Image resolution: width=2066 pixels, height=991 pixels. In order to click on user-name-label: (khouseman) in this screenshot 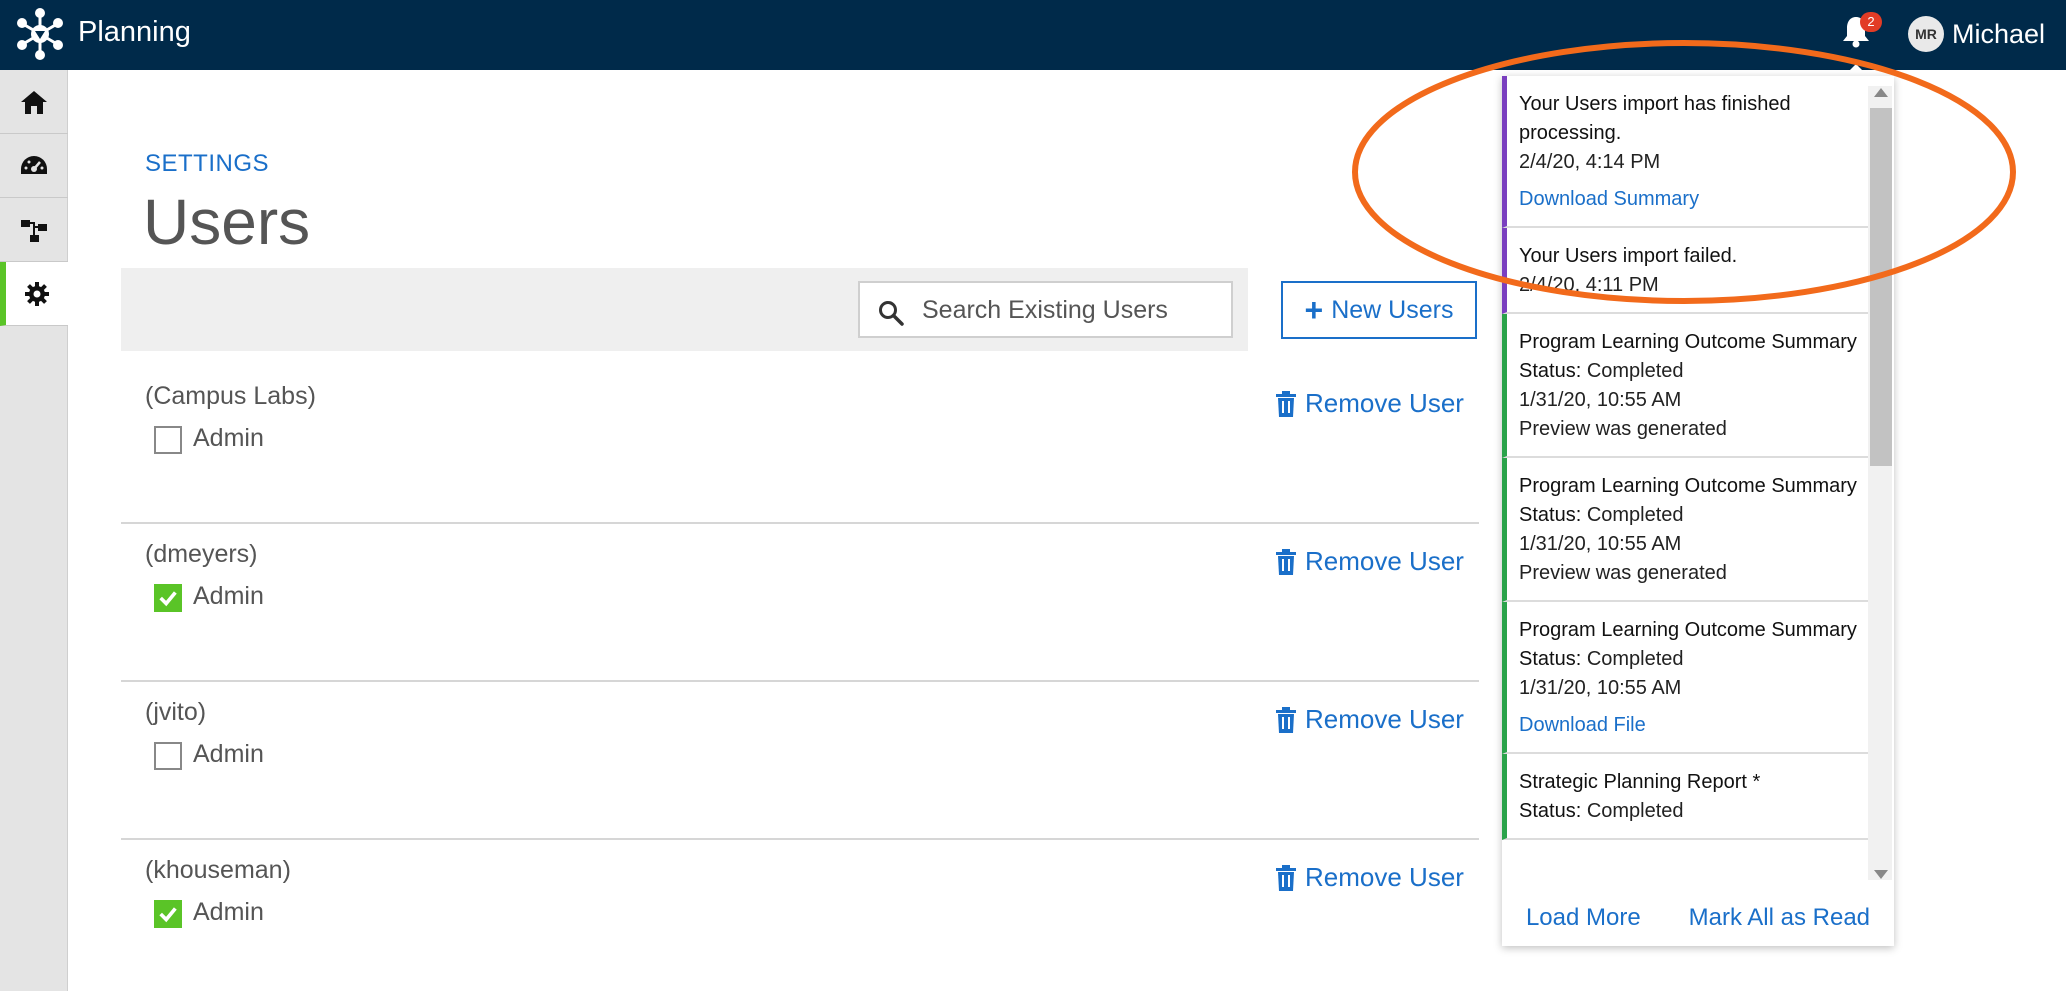, I will do `click(218, 870)`.